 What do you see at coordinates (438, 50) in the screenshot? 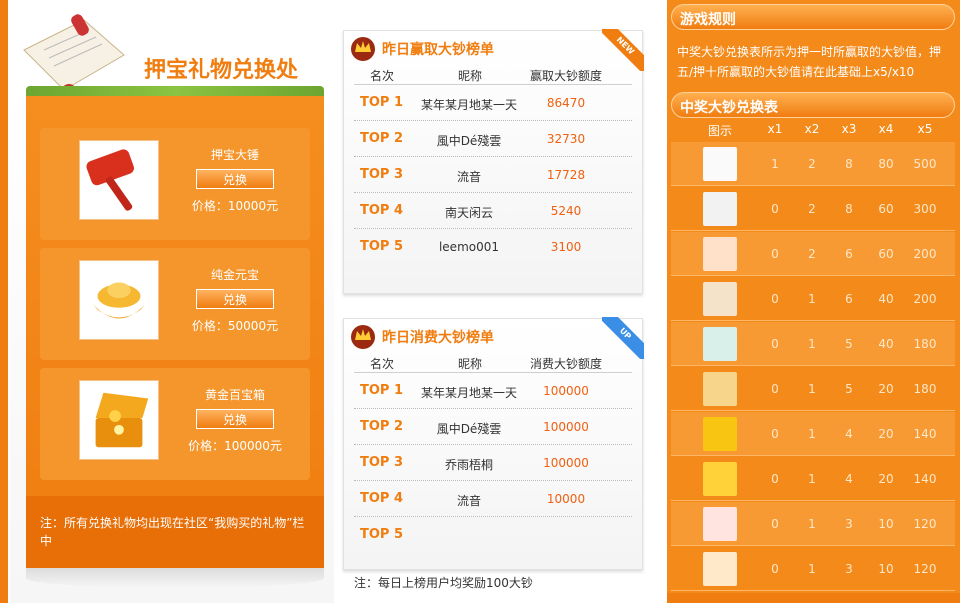
I see `rank-win-title: 昨日赢取大钞榜单` at bounding box center [438, 50].